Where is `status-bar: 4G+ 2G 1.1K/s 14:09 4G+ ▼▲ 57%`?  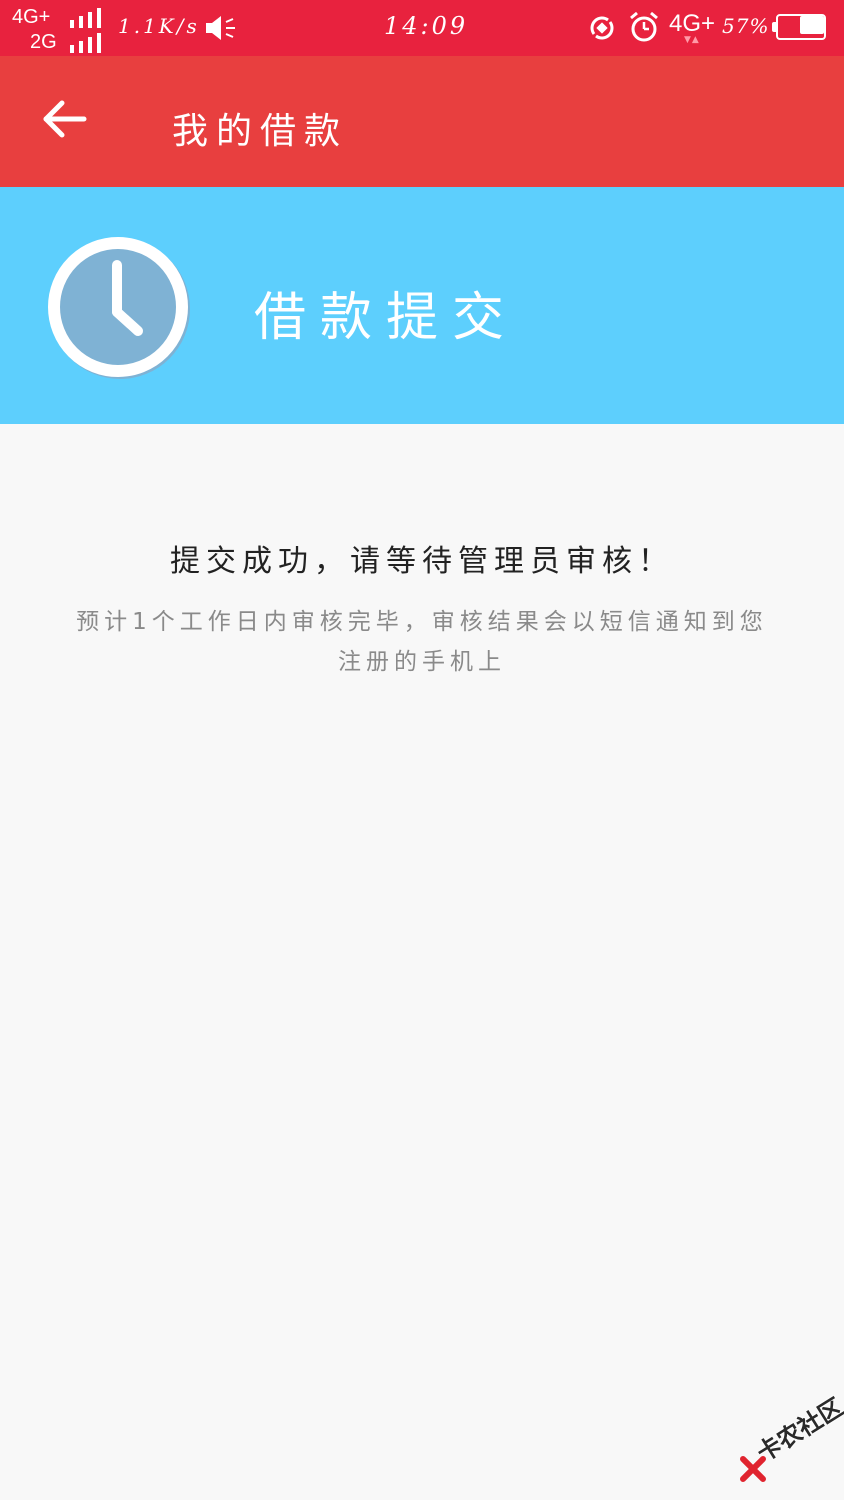
status-bar: 4G+ 2G 1.1K/s 14:09 4G+ ▼▲ 57% is located at coordinates (422, 28).